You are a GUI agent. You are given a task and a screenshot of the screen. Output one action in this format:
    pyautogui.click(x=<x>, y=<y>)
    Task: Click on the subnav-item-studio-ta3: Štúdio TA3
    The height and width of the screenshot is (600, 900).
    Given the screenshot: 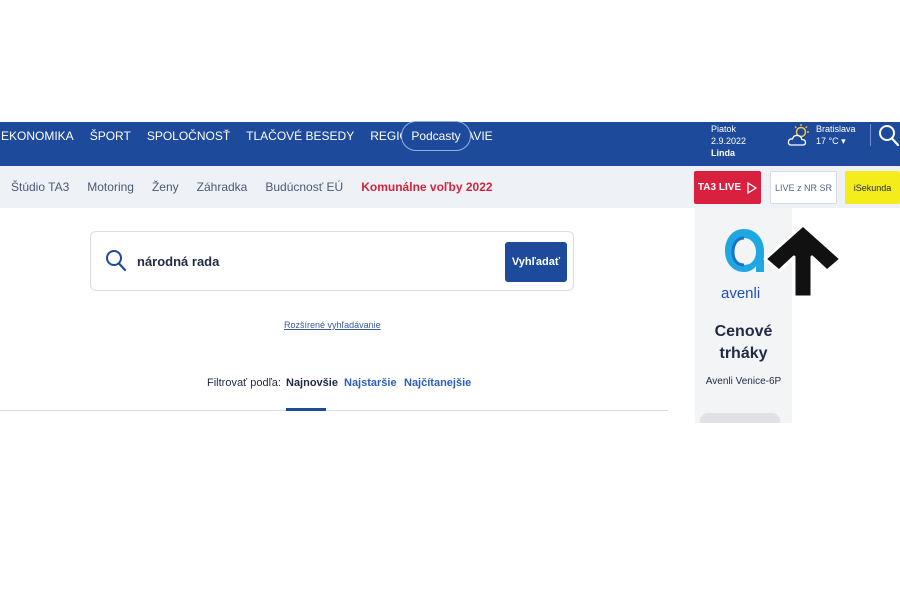 What is the action you would take?
    pyautogui.click(x=39, y=187)
    